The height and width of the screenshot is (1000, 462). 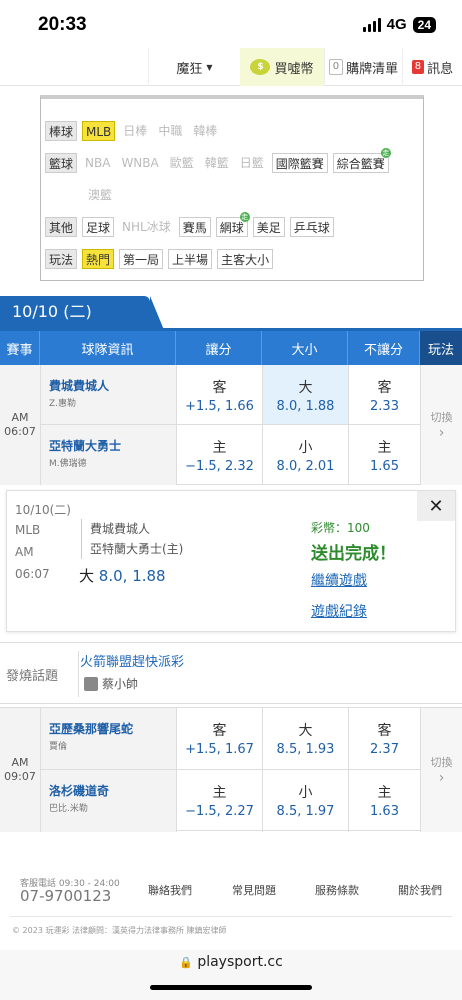 What do you see at coordinates (384, 811) in the screenshot?
I see `odds-value: 1.63` at bounding box center [384, 811].